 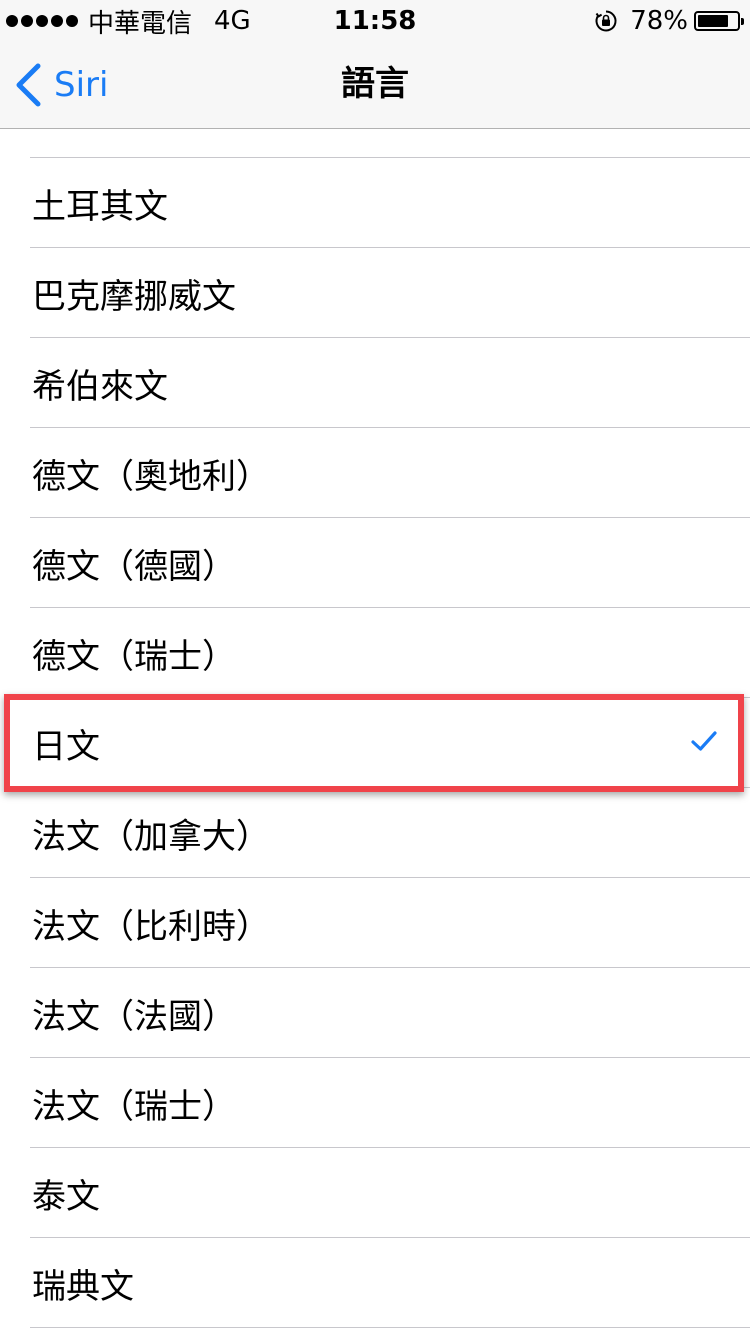 What do you see at coordinates (375, 473) in the screenshot?
I see `list-item: 德文（奧地利）` at bounding box center [375, 473].